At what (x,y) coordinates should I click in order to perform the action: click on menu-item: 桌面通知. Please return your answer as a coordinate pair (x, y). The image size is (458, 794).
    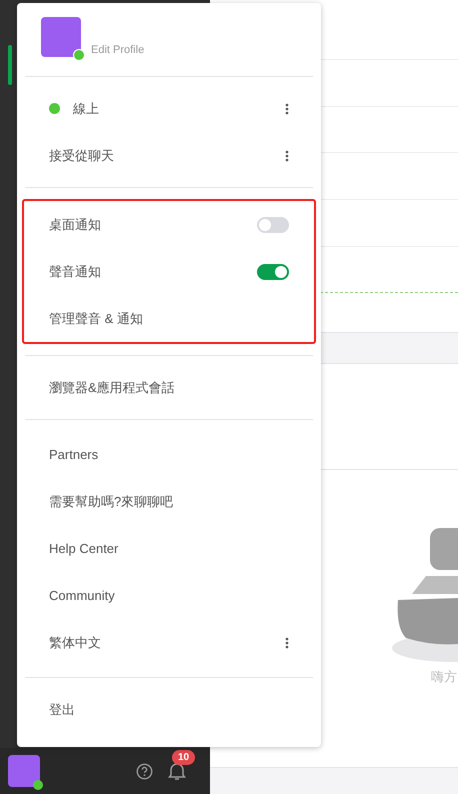
    Looking at the image, I should click on (153, 224).